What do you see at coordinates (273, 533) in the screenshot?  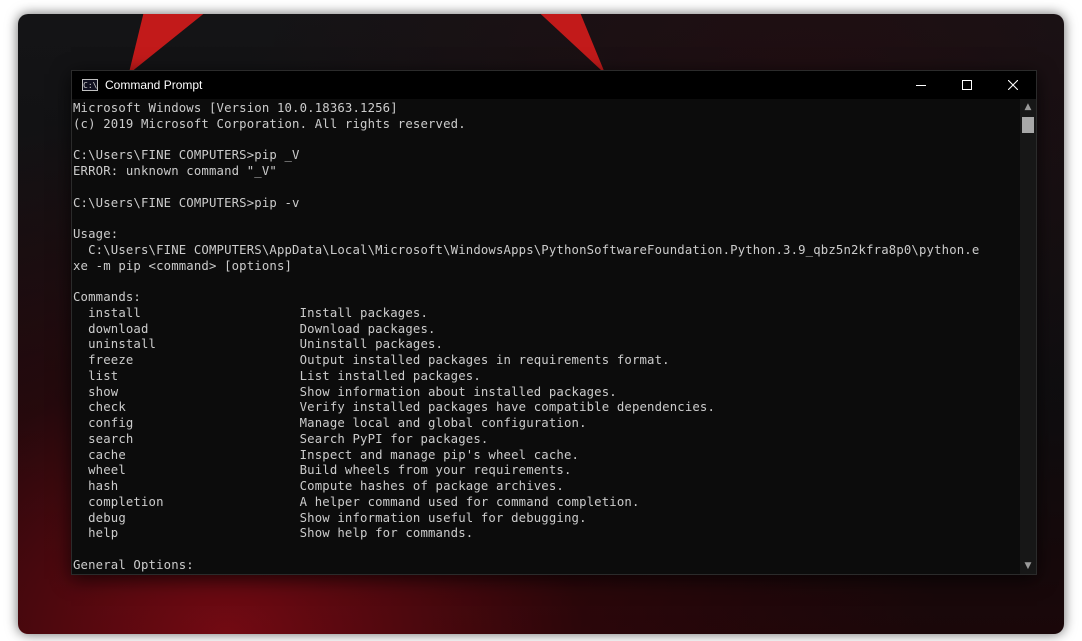 I see `console-line: help Show help for commands.` at bounding box center [273, 533].